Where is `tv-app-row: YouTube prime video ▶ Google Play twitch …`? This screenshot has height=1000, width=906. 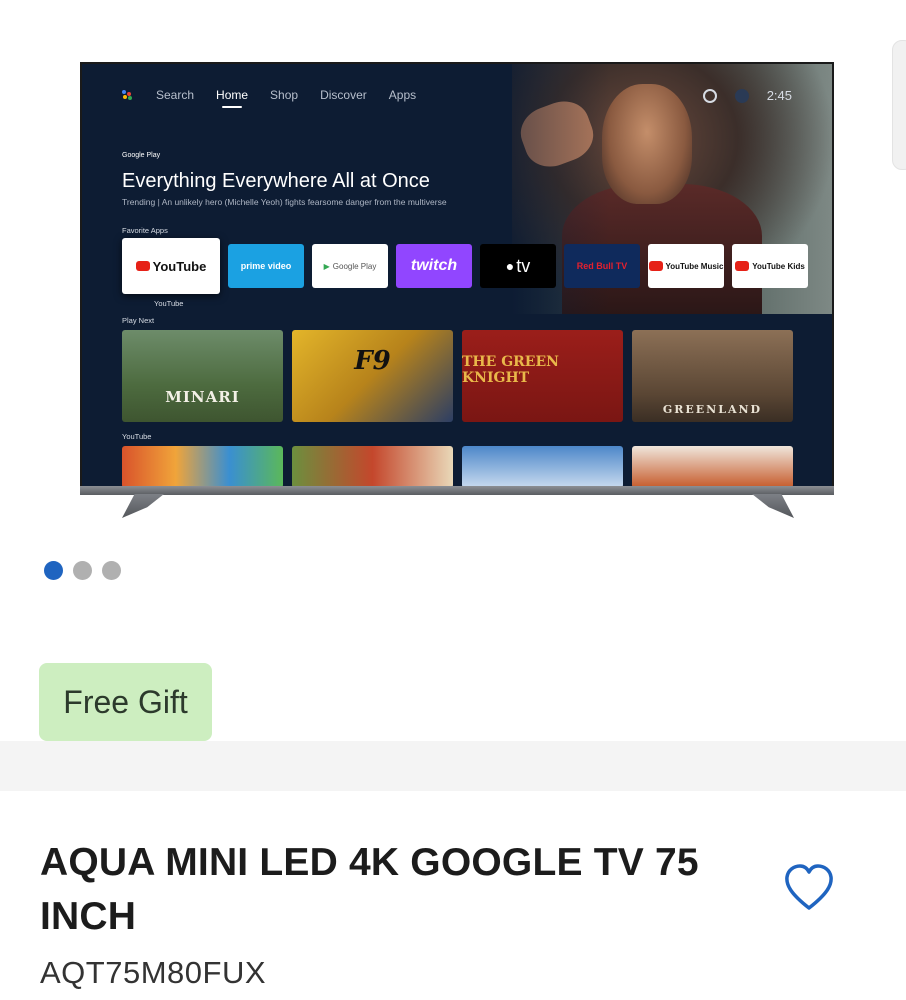
tv-app-row: YouTube prime video ▶ Google Play twitch … is located at coordinates (465, 266).